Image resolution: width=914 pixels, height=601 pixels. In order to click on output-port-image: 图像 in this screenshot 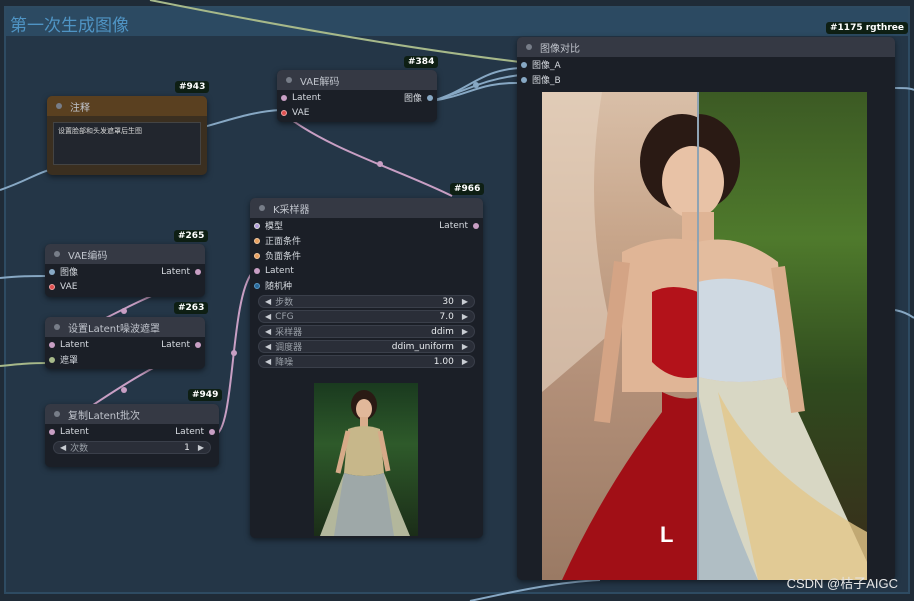, I will do `click(418, 97)`.